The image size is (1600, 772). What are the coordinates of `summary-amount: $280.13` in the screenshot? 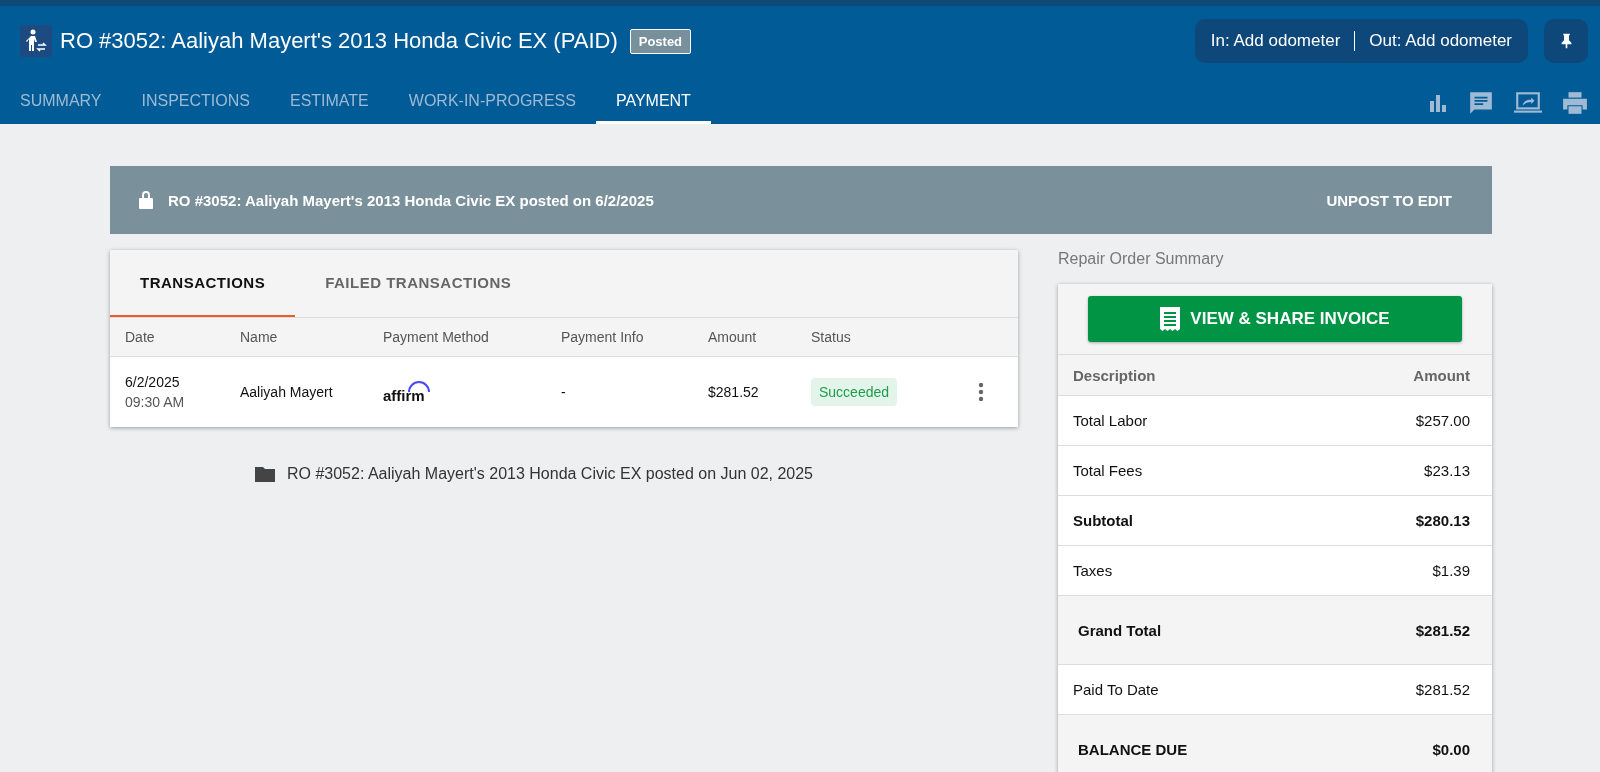 It's located at (1442, 520).